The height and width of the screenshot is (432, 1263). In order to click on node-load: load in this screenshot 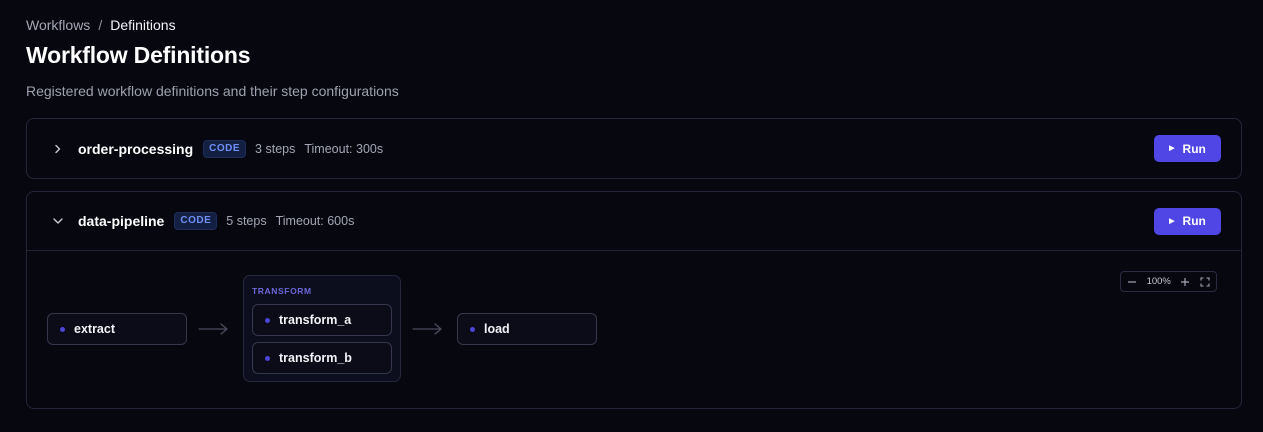, I will do `click(527, 329)`.